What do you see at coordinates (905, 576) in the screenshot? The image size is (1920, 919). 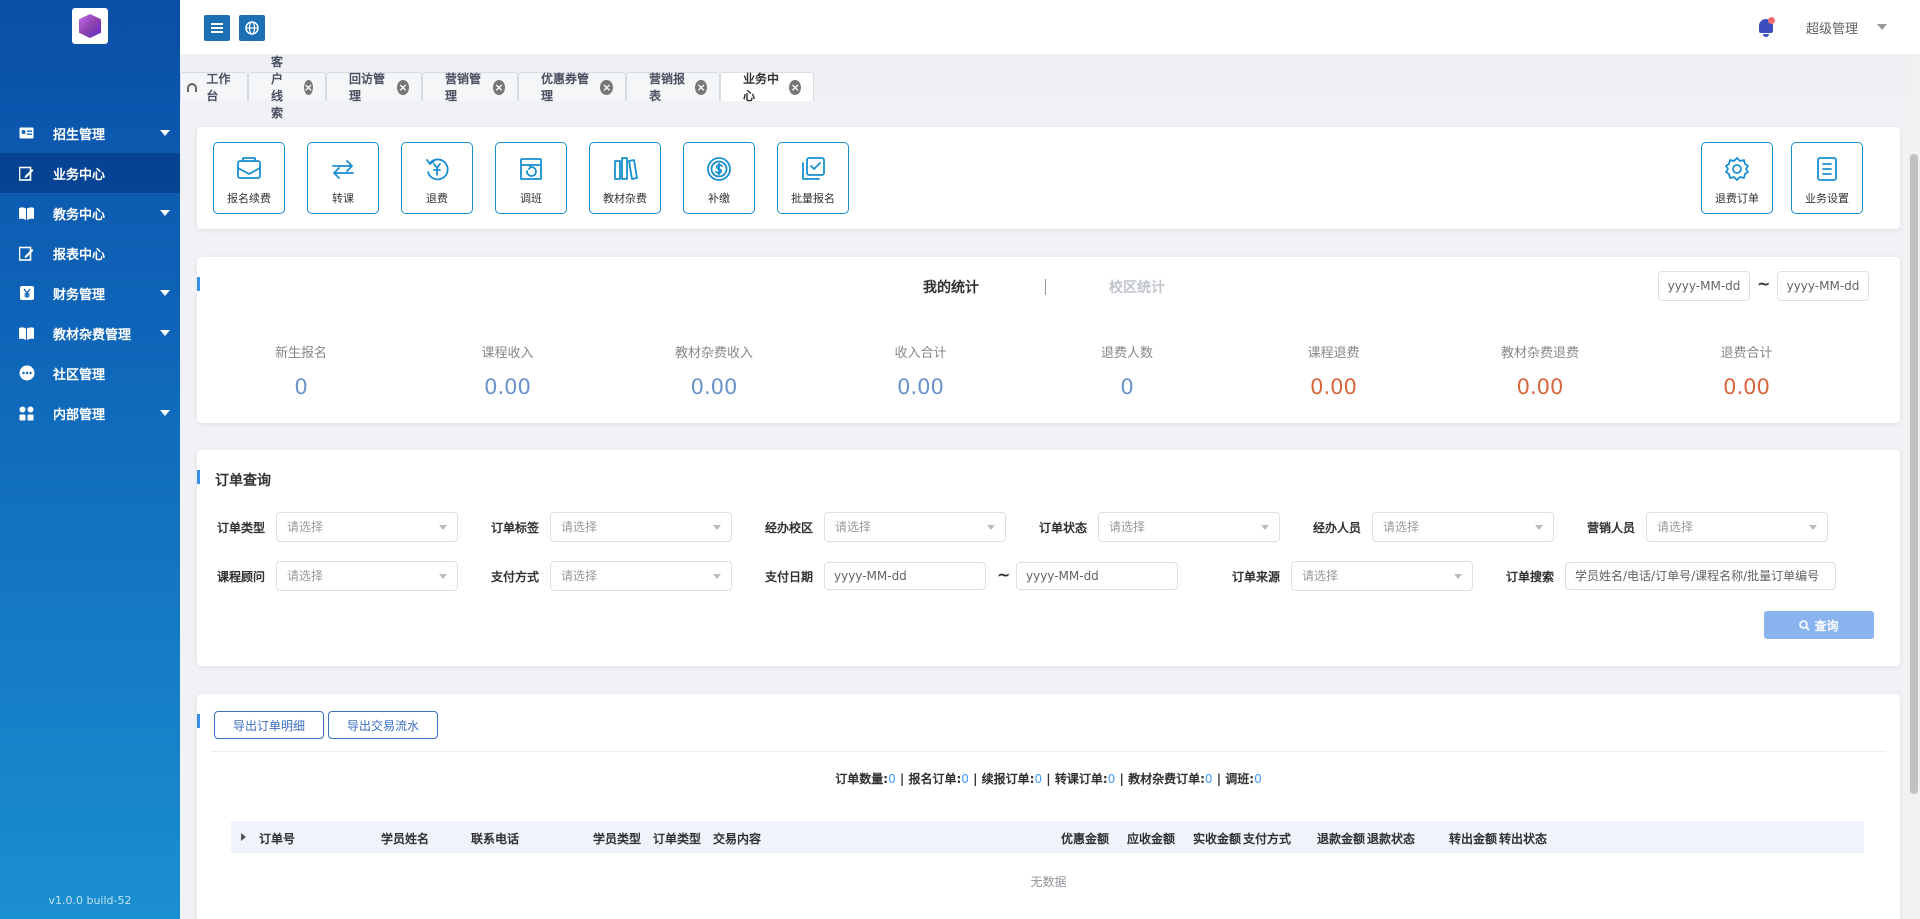 I see `pay-date-from-input: yyyy-MM-dd` at bounding box center [905, 576].